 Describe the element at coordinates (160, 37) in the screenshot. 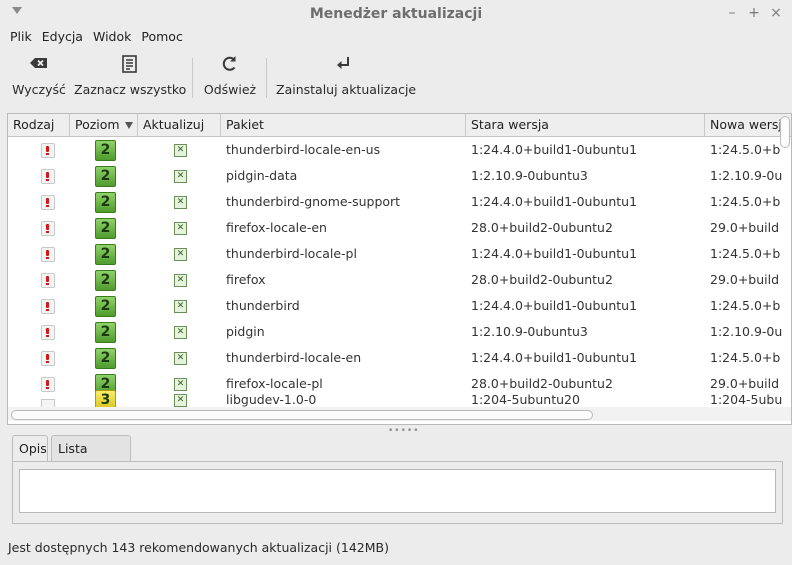

I see `menu-help: Pomoc` at that location.